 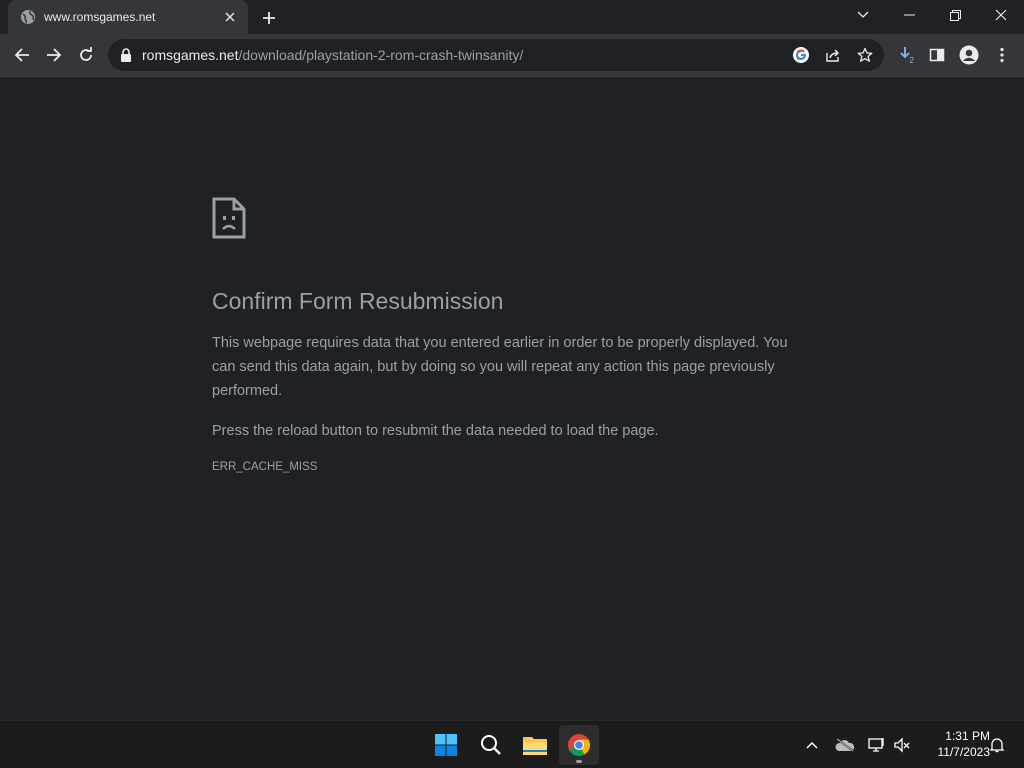 I want to click on file-explorer-button, so click(x=535, y=745).